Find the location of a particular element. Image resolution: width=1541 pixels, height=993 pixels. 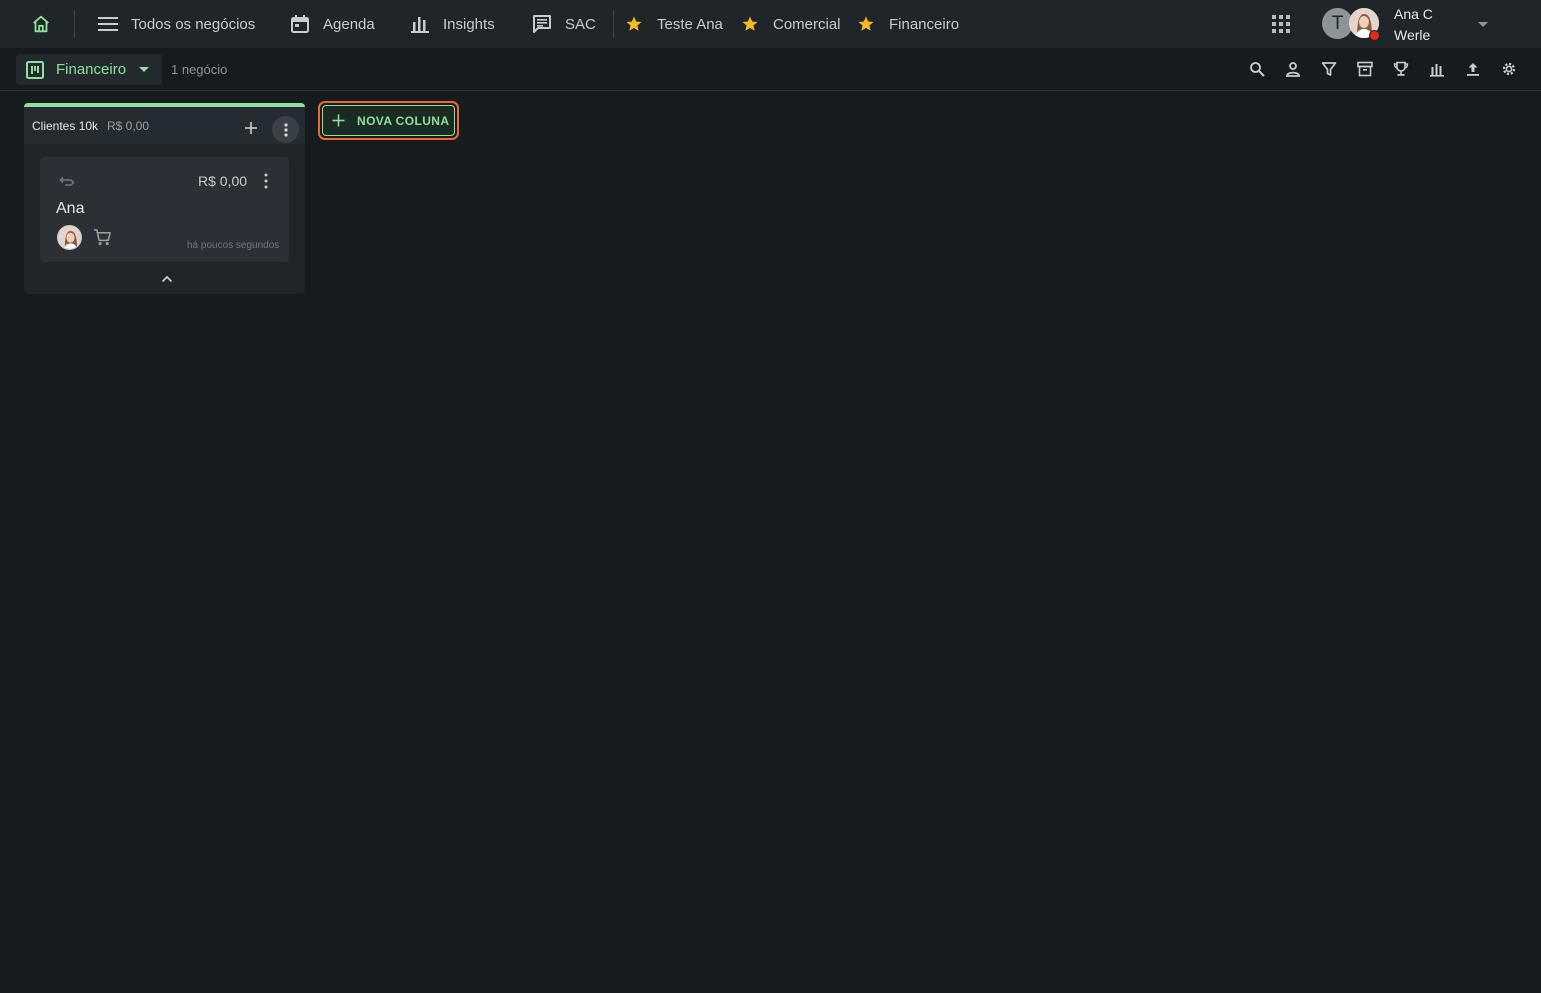

upload-icon is located at coordinates (1473, 69).